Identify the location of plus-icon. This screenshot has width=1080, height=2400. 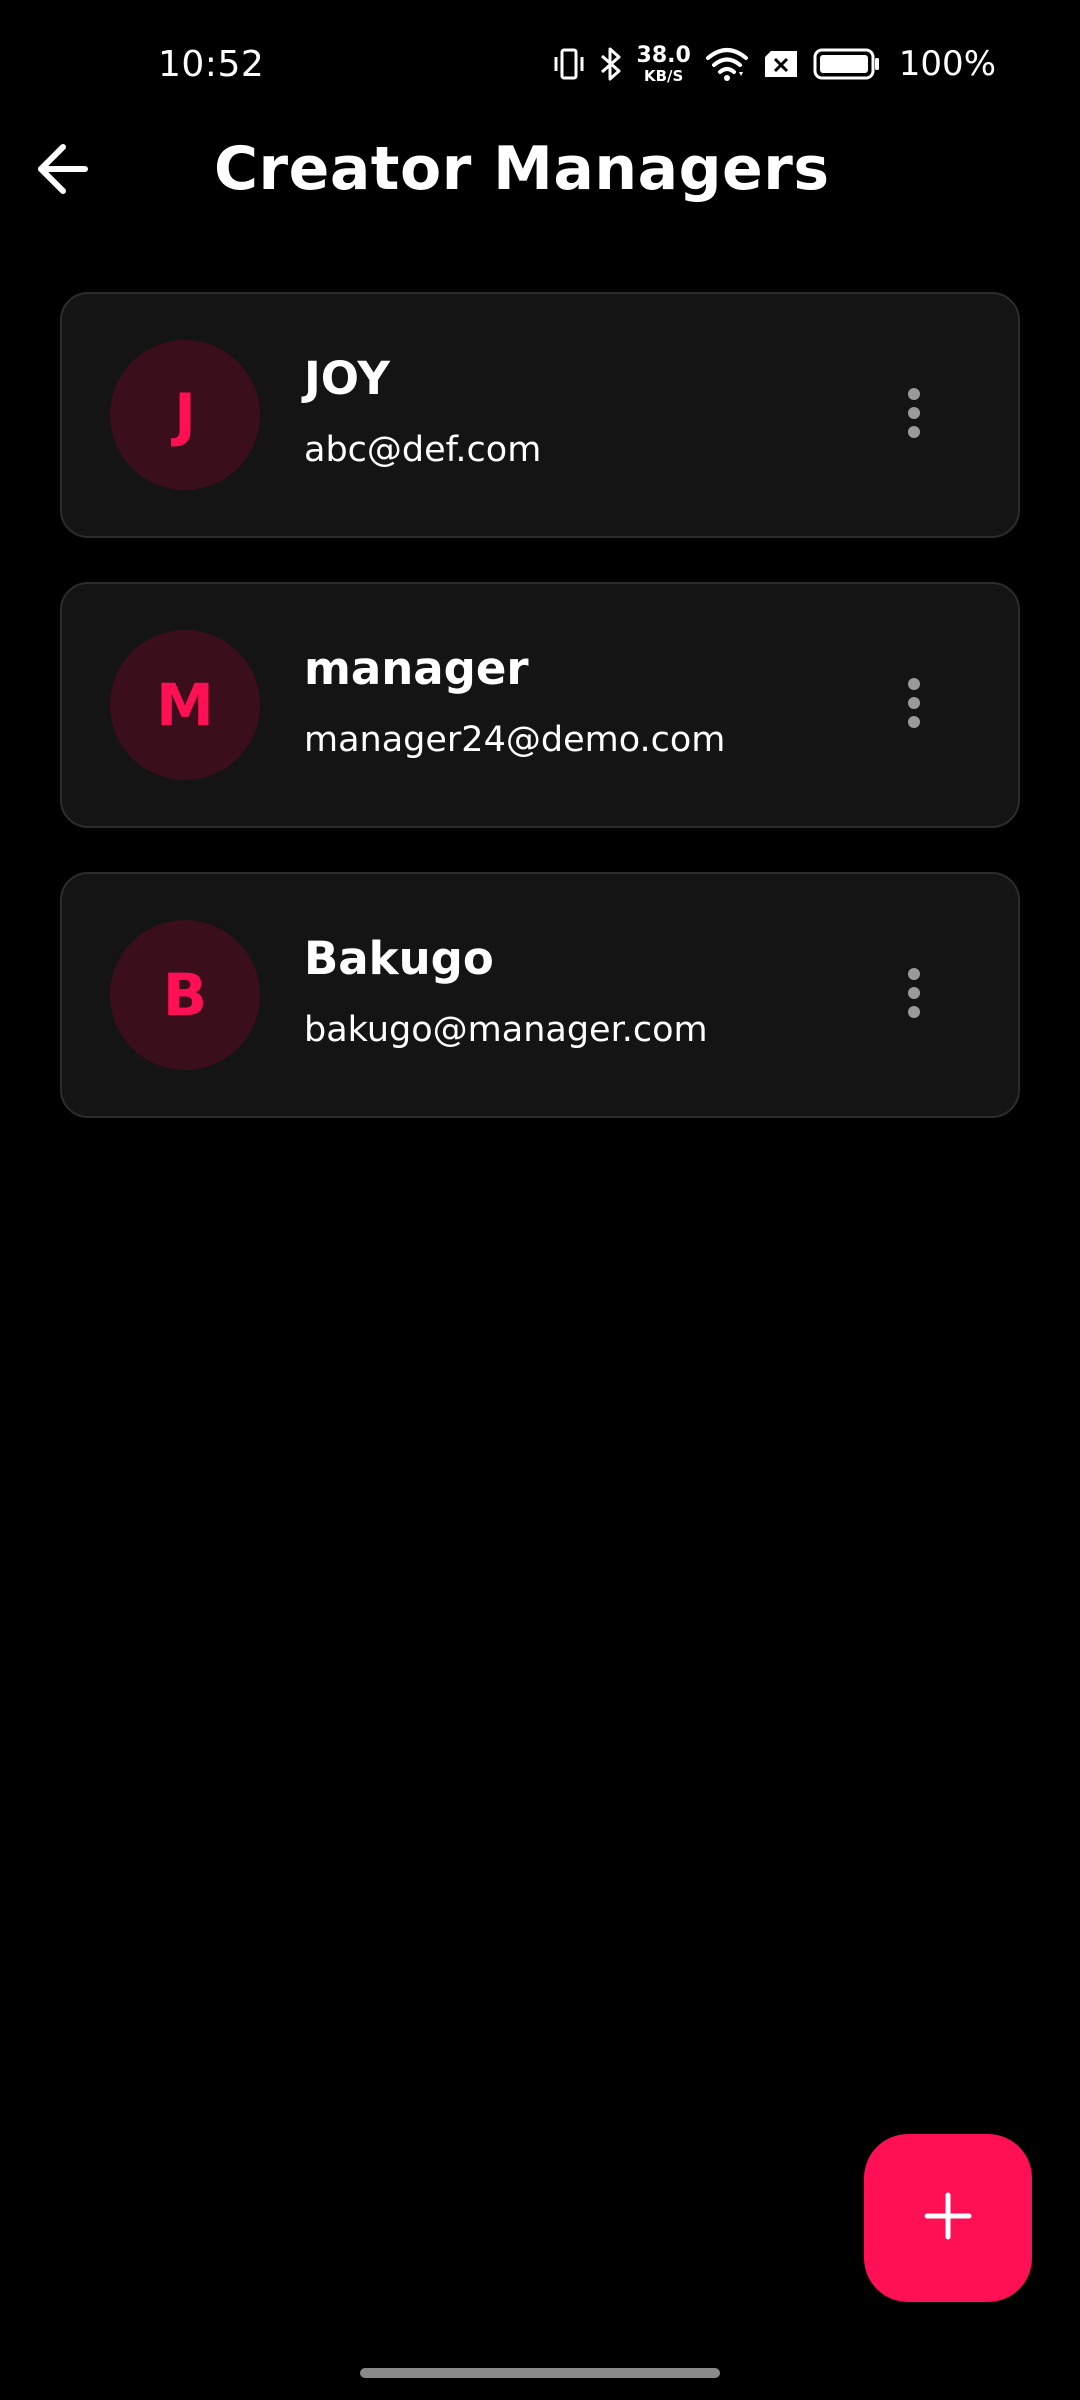
(948, 2218).